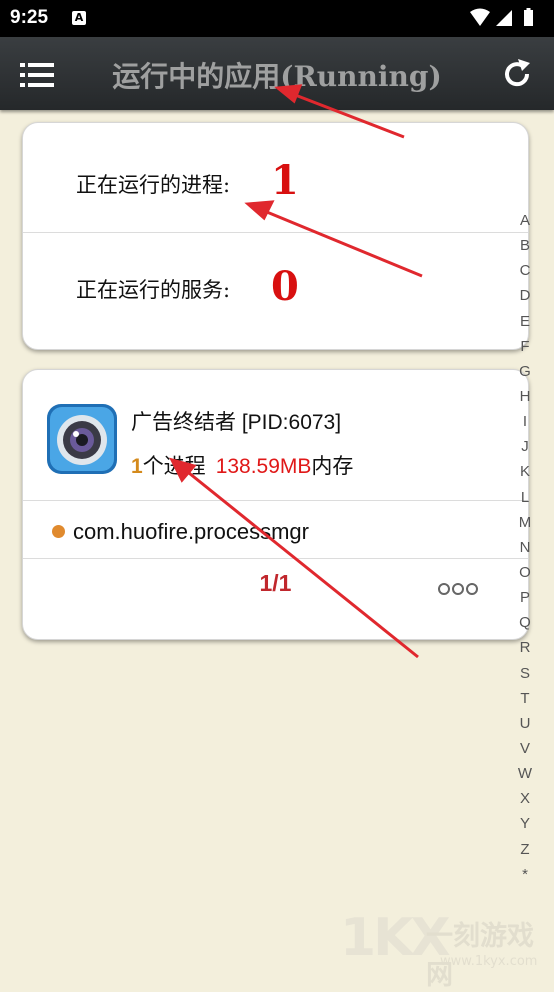 This screenshot has width=554, height=992. What do you see at coordinates (137, 466) in the screenshot?
I see `app-process-count: 1` at bounding box center [137, 466].